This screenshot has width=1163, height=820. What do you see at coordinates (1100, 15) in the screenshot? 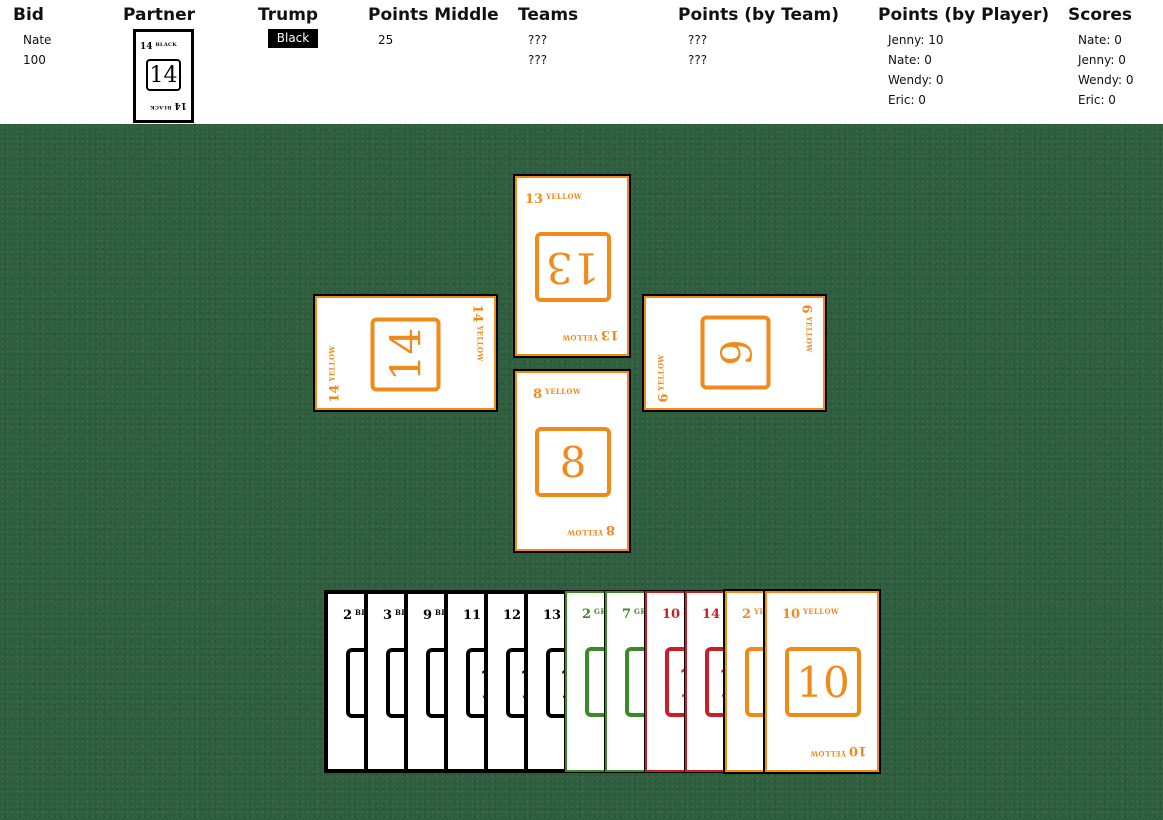
I see `scores-heading: Scores` at bounding box center [1100, 15].